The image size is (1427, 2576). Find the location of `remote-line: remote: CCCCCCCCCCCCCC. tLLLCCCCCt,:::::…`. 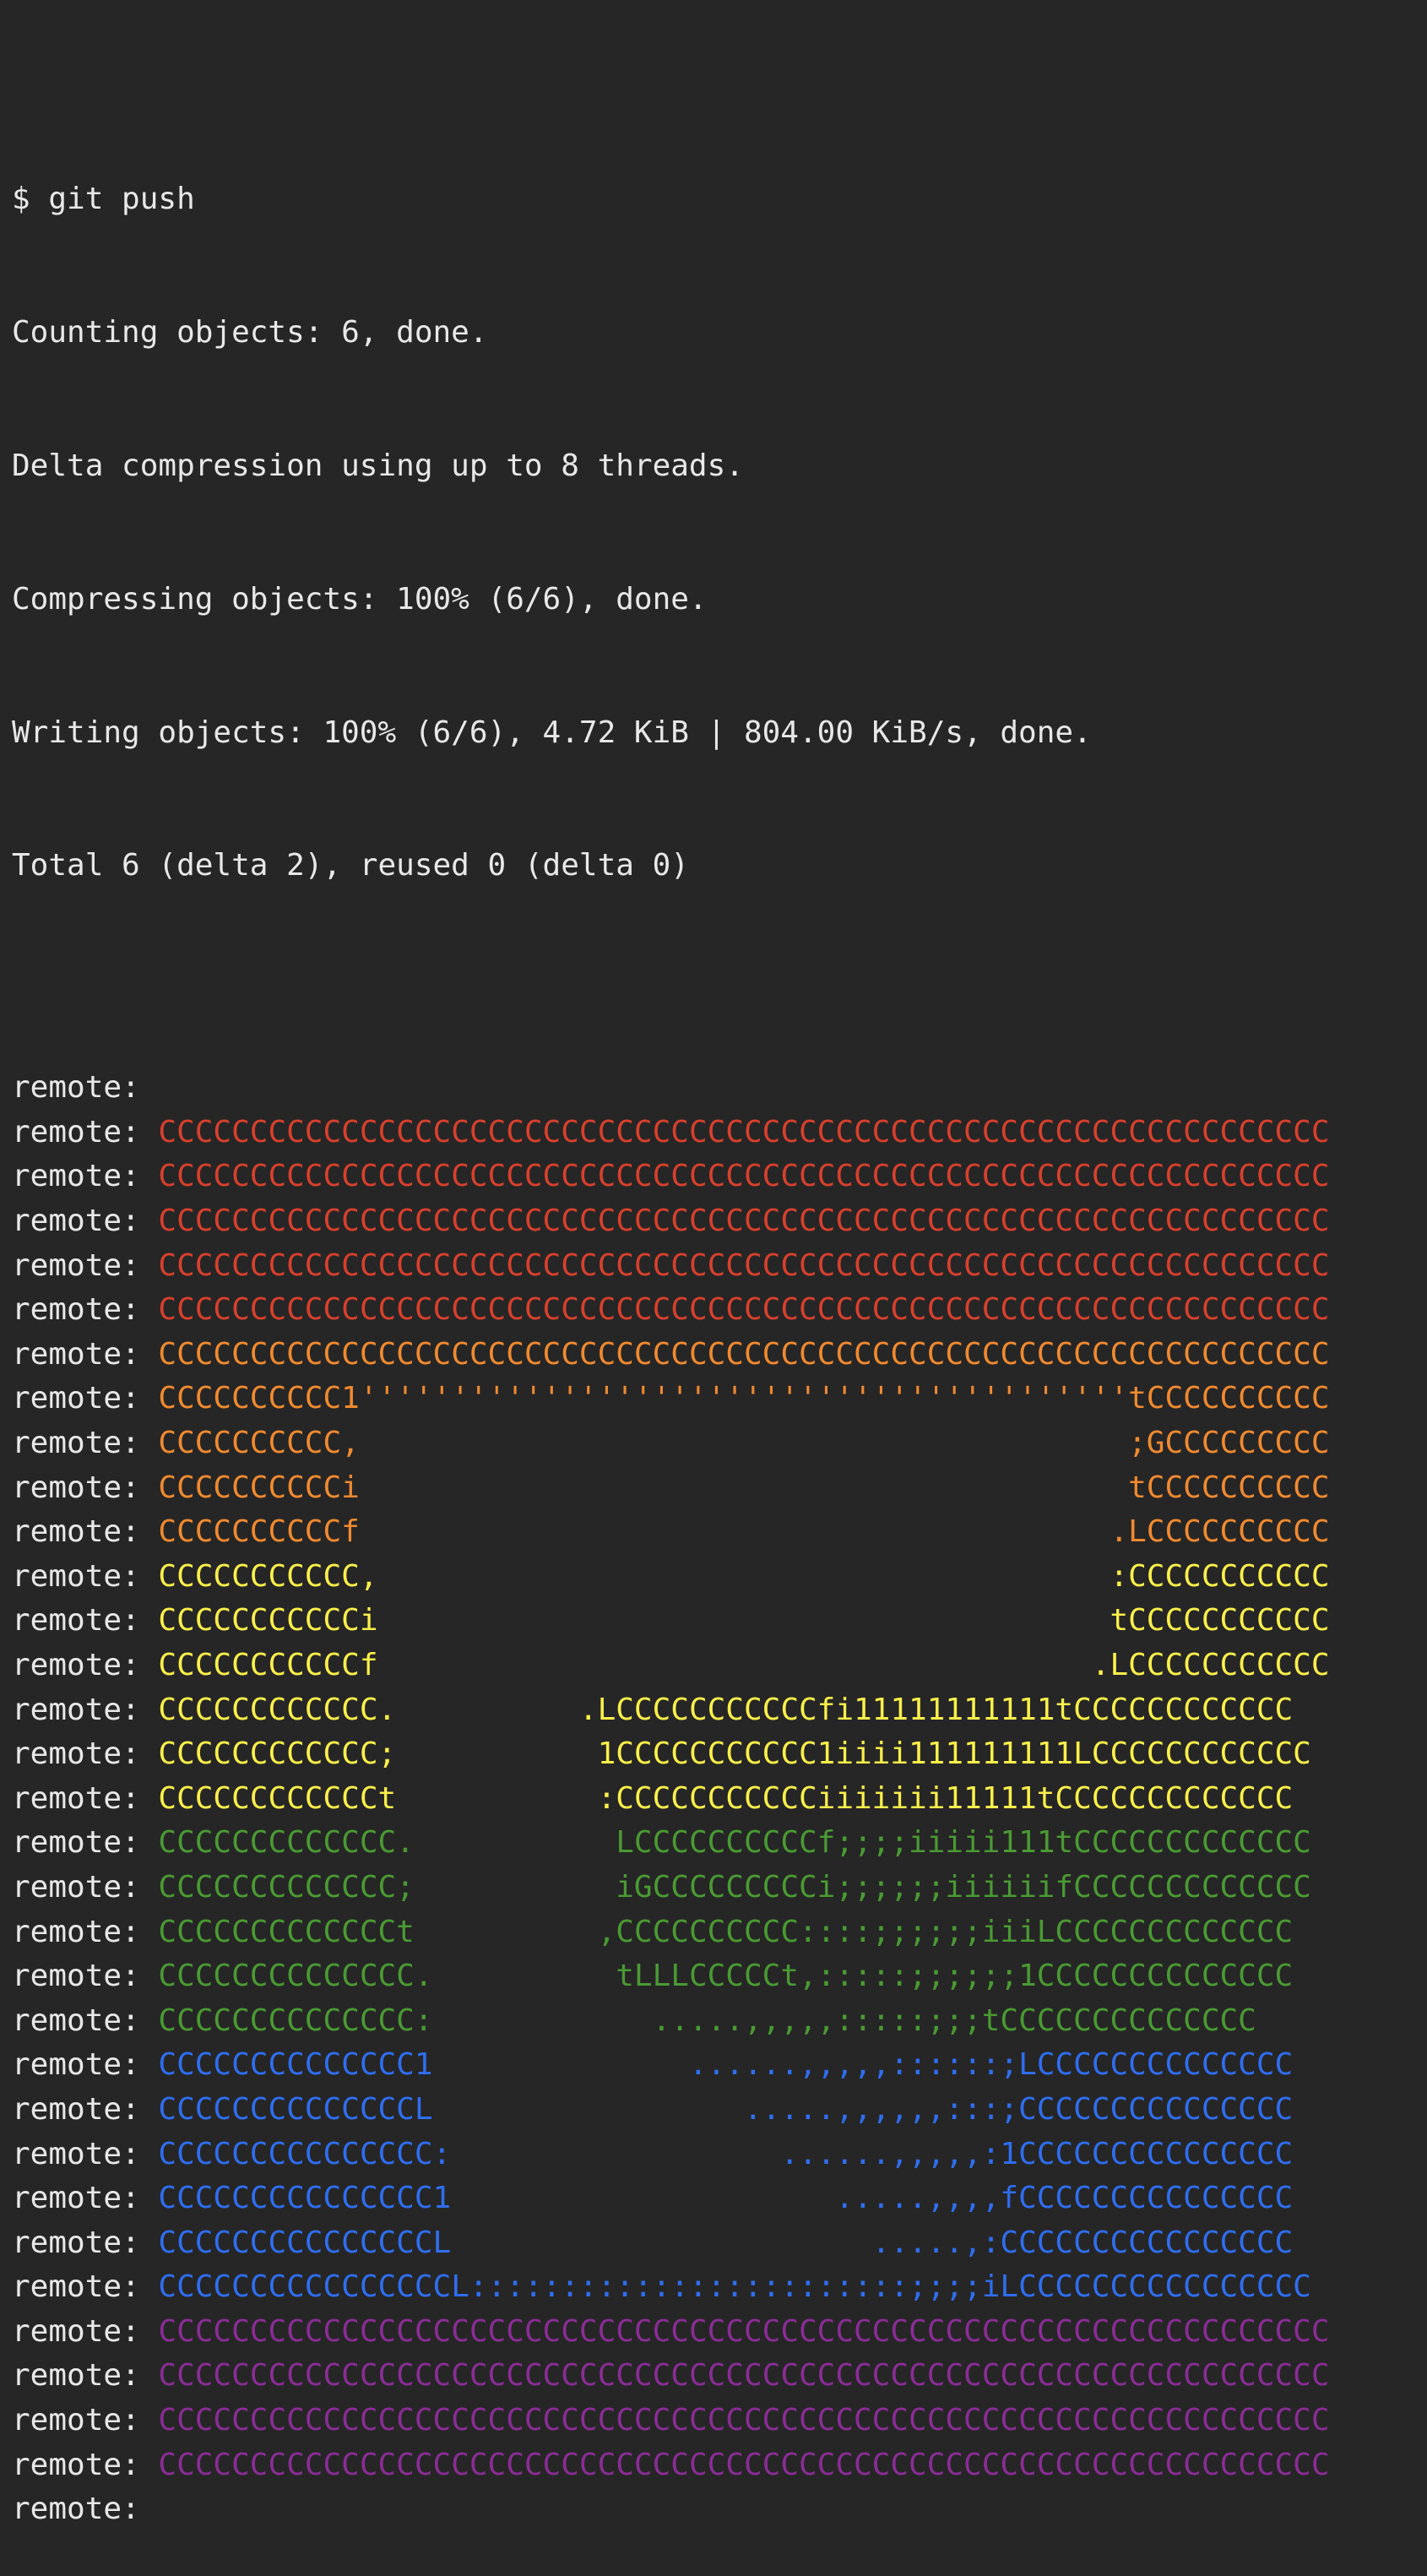

remote-line: remote: CCCCCCCCCCCCCC. tLLLCCCCCt,:::::… is located at coordinates (719, 1976).